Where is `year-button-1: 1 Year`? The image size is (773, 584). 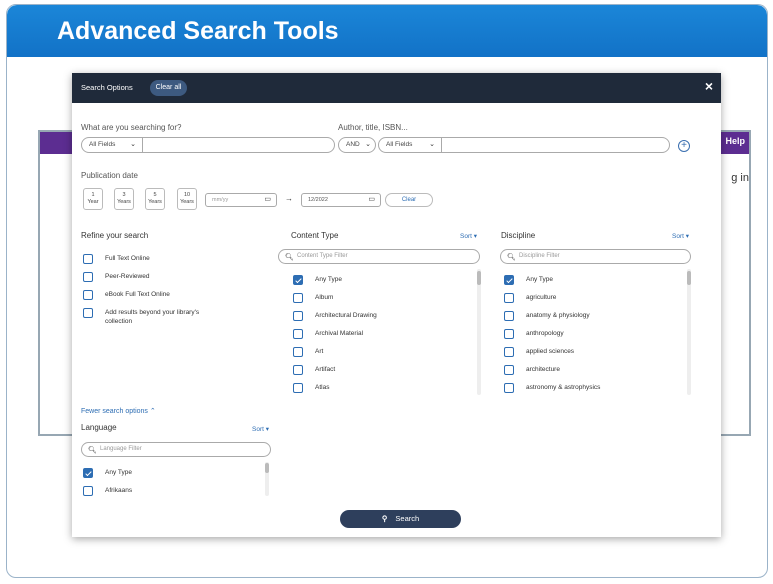
year-button-1: 1 Year is located at coordinates (93, 199).